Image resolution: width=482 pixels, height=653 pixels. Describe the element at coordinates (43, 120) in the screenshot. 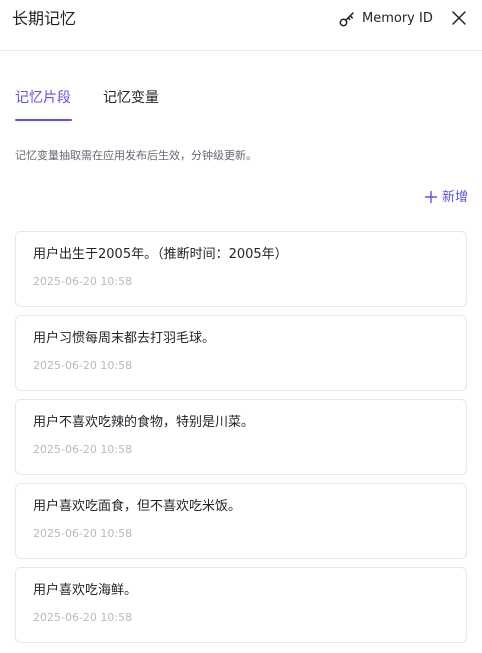

I see `active-tab-indicator` at that location.